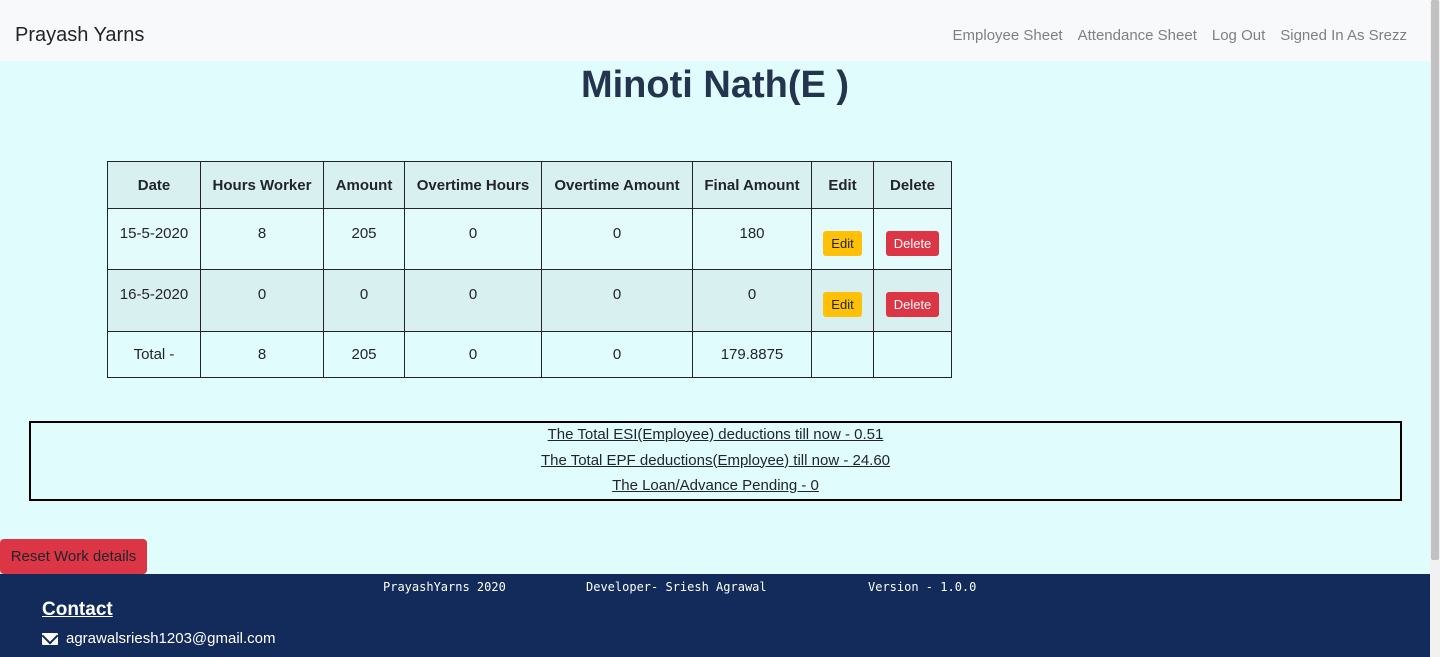 This screenshot has width=1440, height=657. What do you see at coordinates (752, 185) in the screenshot?
I see `header-final-amount: Final Amount` at bounding box center [752, 185].